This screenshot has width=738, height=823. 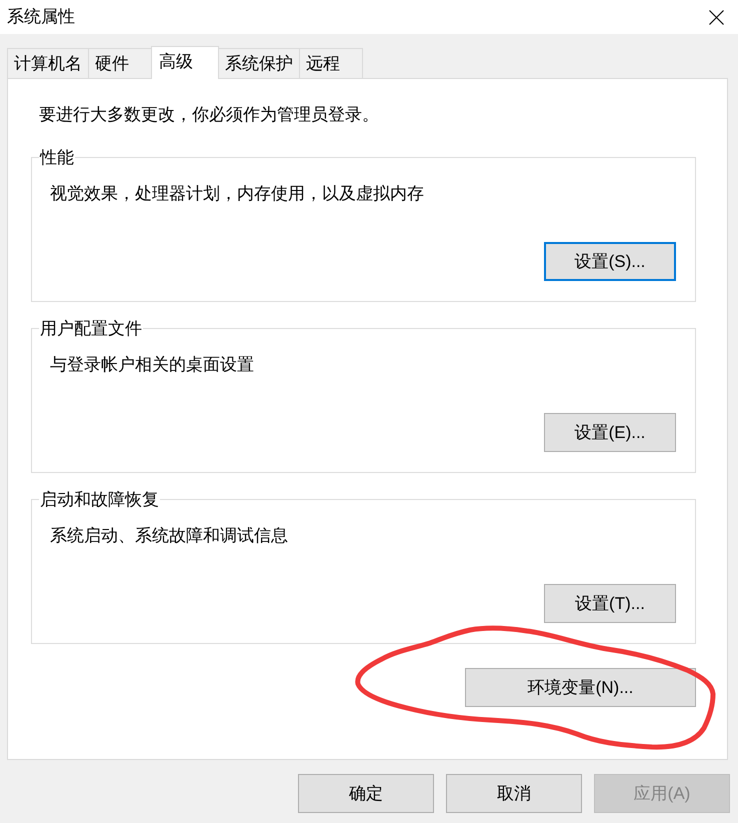 What do you see at coordinates (48, 63) in the screenshot?
I see `tab: 计算机名` at bounding box center [48, 63].